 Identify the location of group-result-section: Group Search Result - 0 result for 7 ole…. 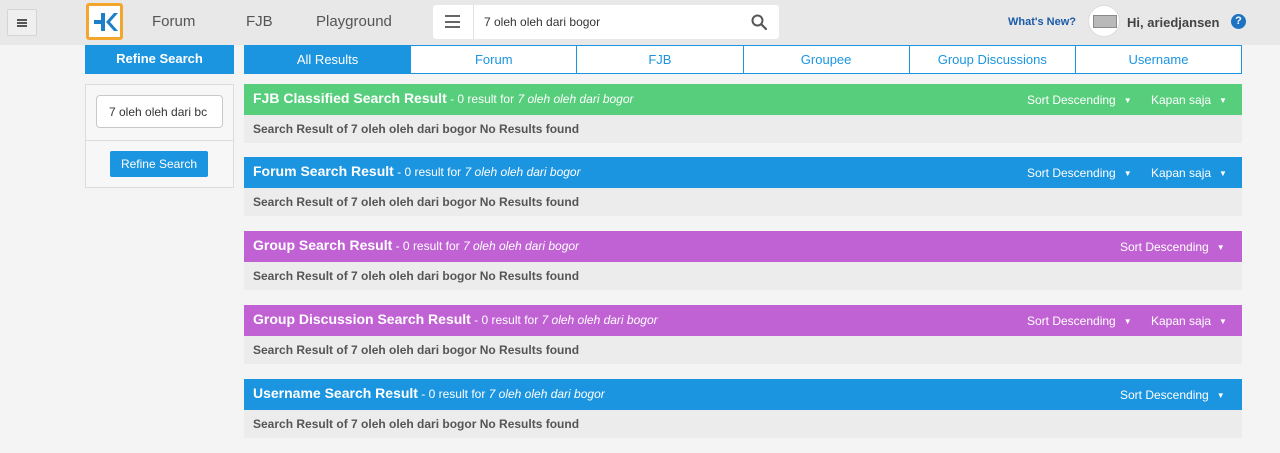
(743, 260).